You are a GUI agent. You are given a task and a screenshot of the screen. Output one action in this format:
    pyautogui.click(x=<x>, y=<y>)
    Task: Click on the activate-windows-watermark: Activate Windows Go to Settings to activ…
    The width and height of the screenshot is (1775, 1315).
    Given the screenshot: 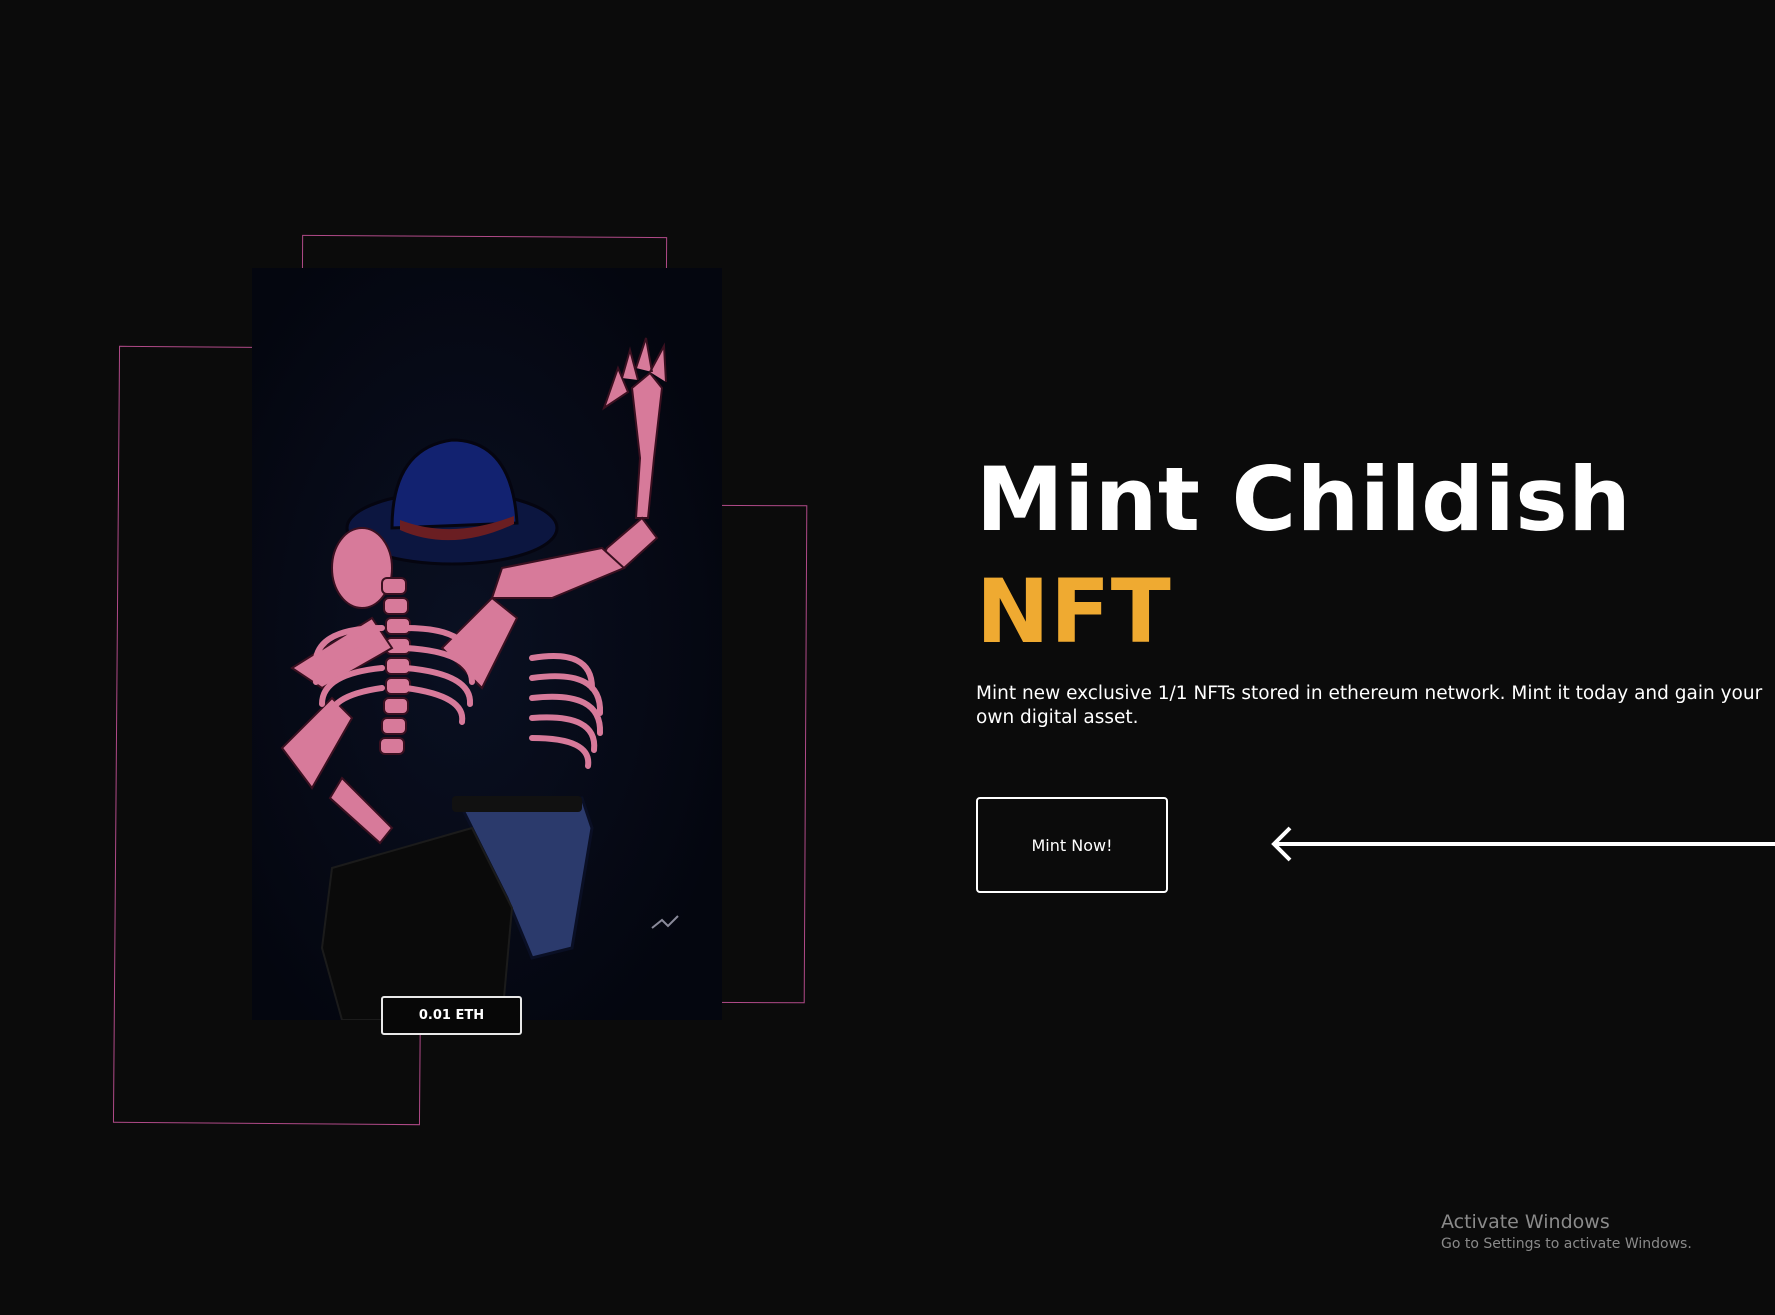 What is the action you would take?
    pyautogui.click(x=1566, y=1232)
    